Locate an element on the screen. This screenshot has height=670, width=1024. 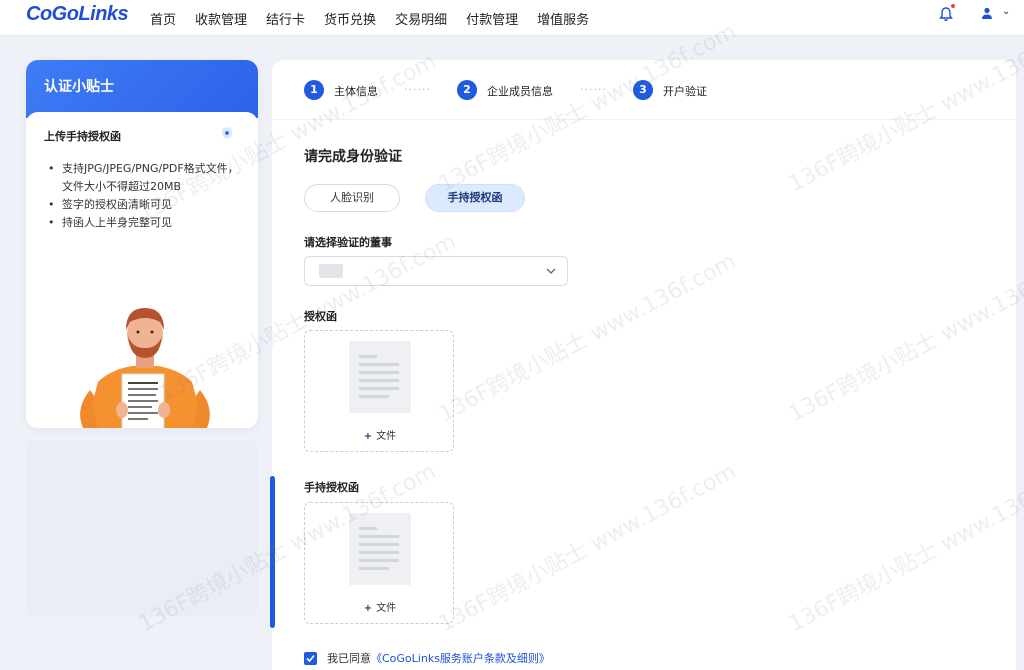
step-1-label: 主体信息 is located at coordinates (356, 91).